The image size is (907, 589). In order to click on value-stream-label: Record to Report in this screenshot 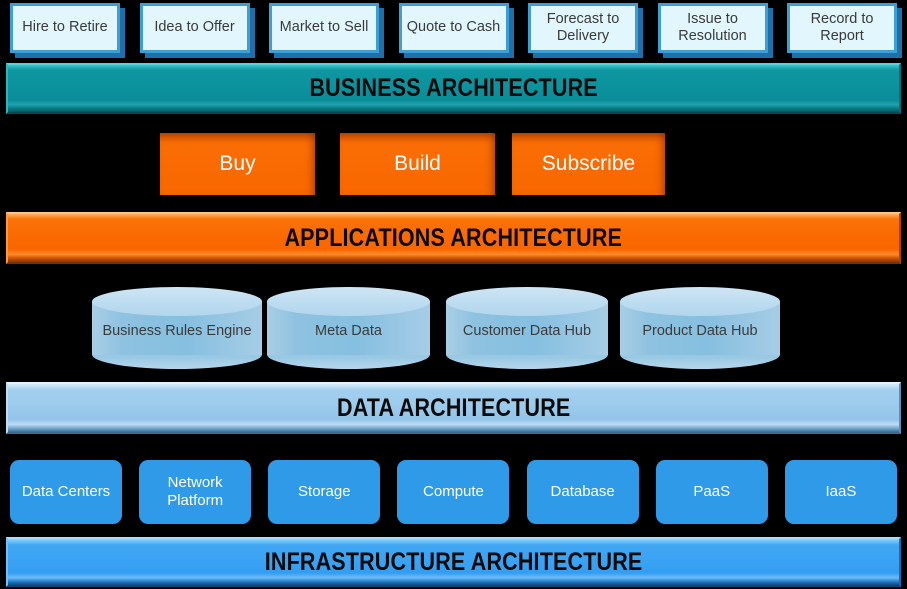, I will do `click(842, 27)`.